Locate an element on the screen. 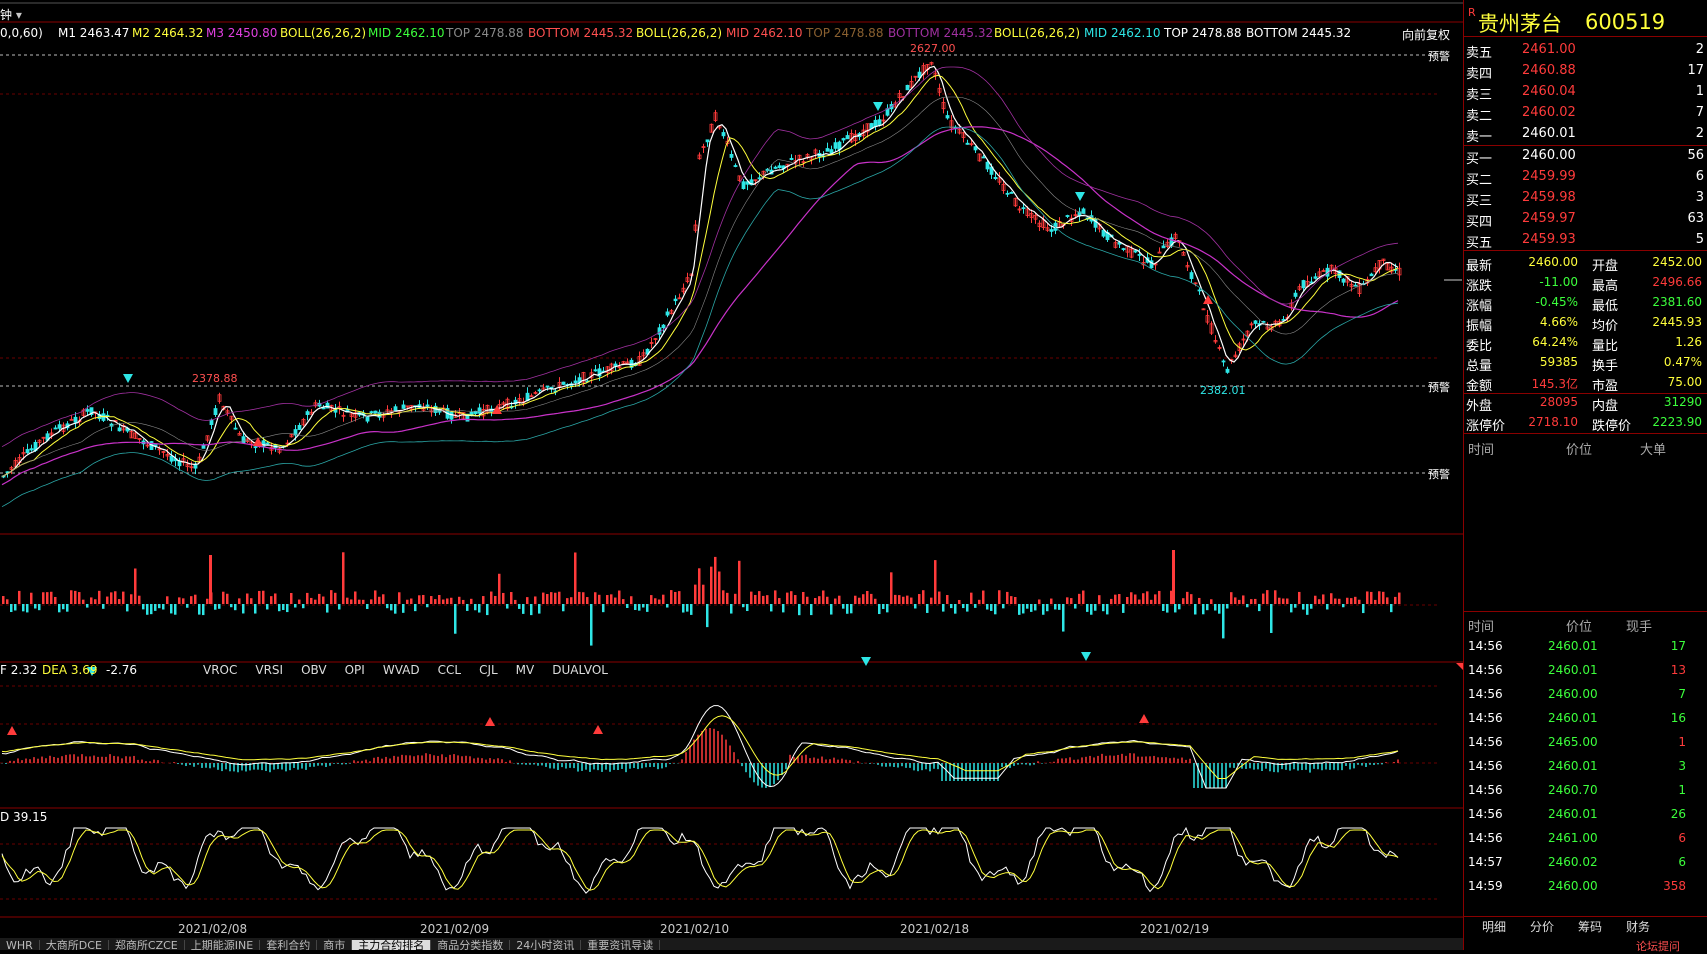  tick-row: 14:56 2460.01 17 is located at coordinates (1585, 647).